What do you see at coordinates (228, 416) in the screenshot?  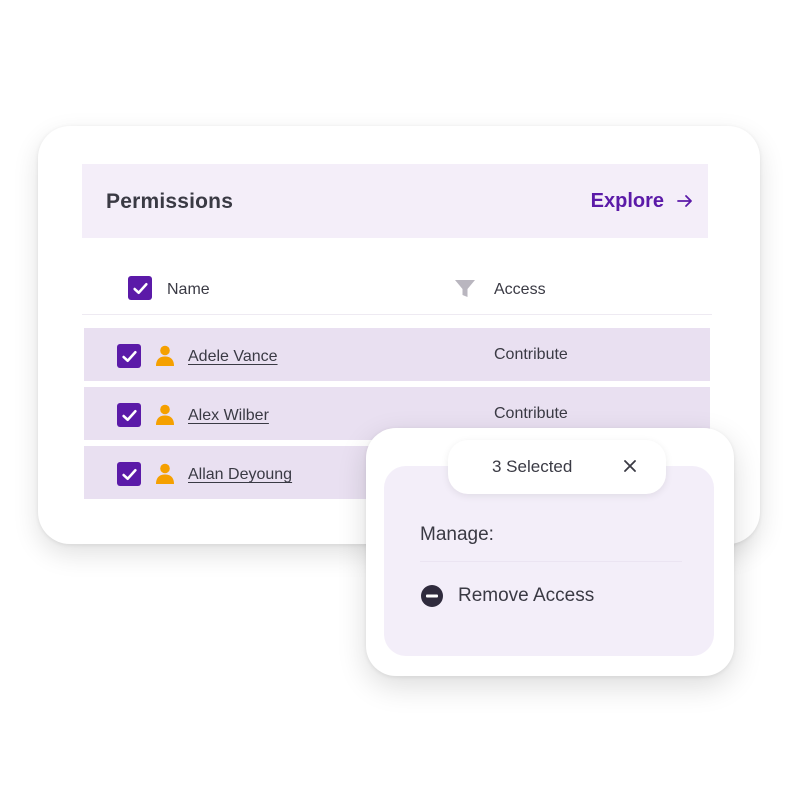 I see `user-name-link: Alex Wilber` at bounding box center [228, 416].